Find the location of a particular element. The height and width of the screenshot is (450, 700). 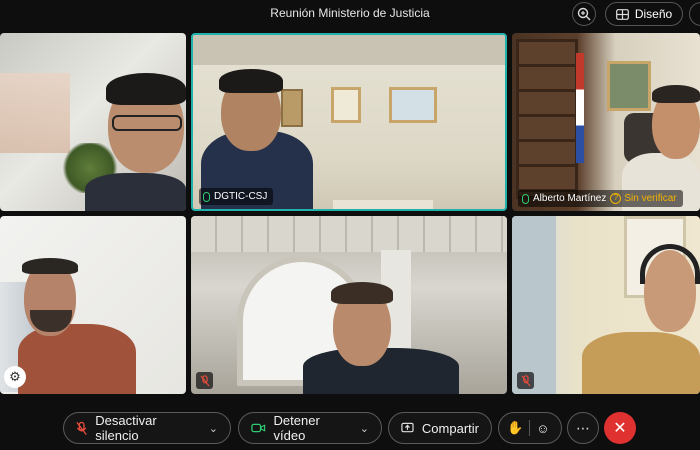

close-icon: ✕ is located at coordinates (620, 428).